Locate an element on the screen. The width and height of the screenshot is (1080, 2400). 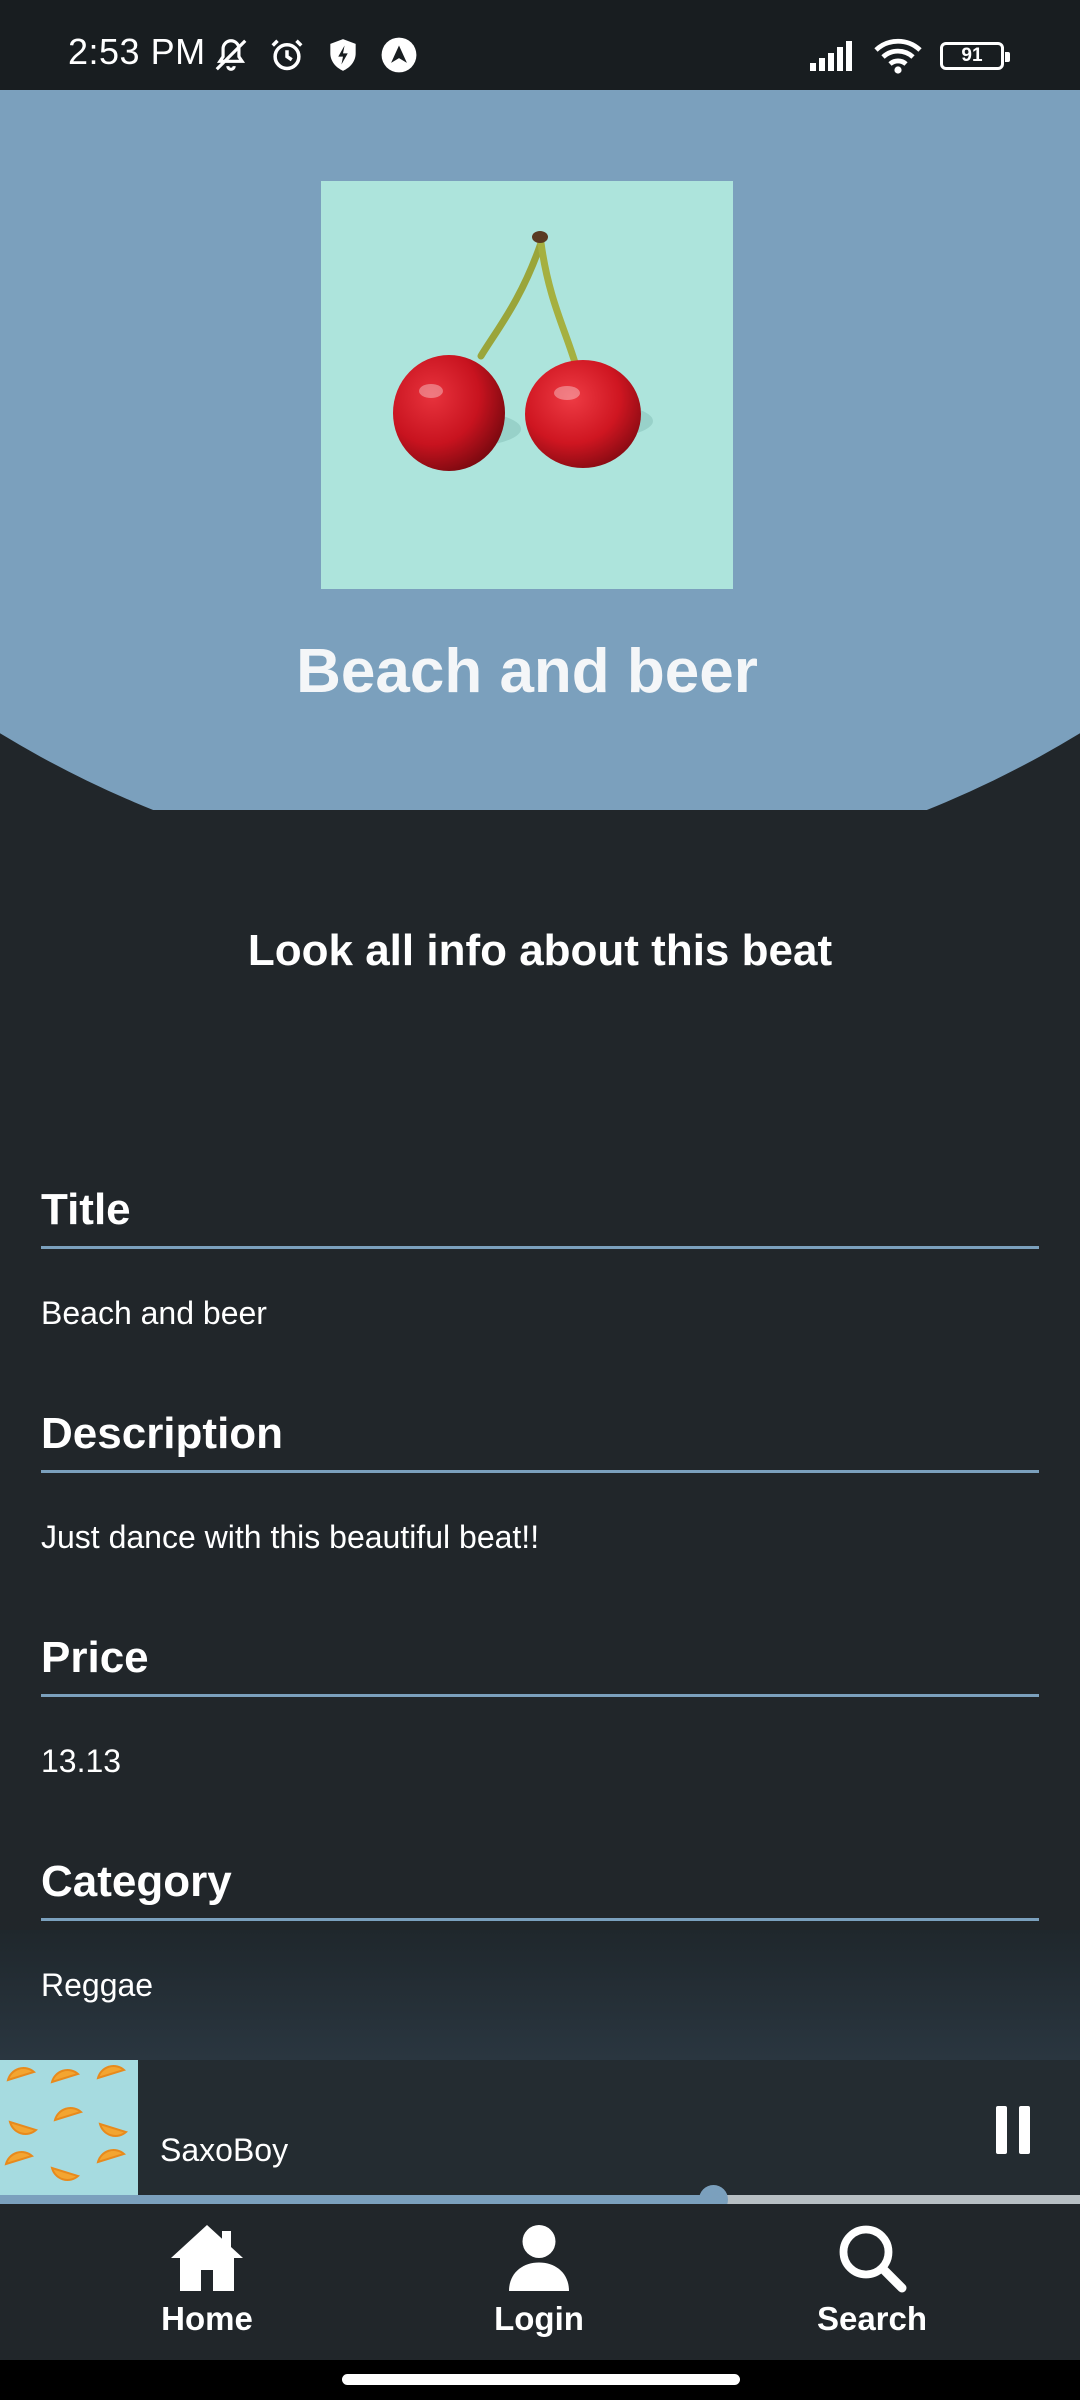
nav-login: Login is located at coordinates (539, 2280).